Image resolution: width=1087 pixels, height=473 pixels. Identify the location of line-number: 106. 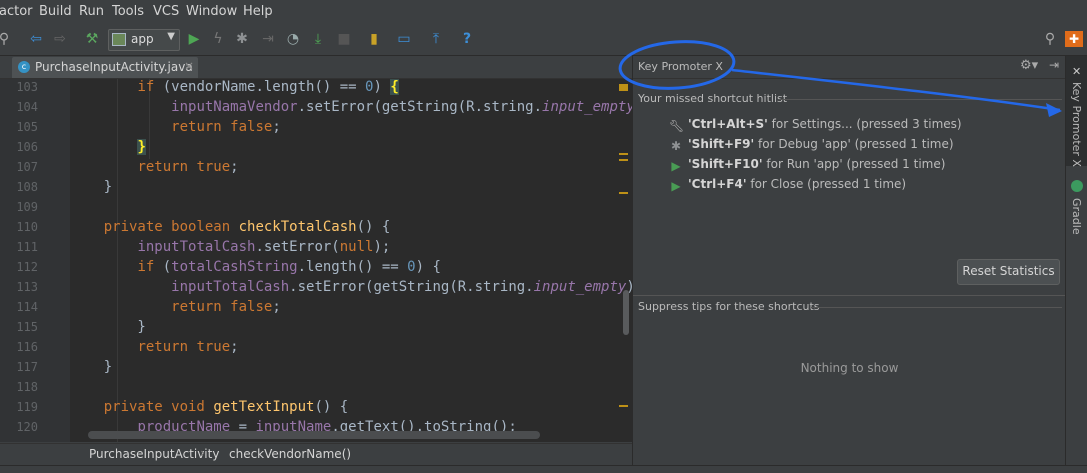
(27, 147).